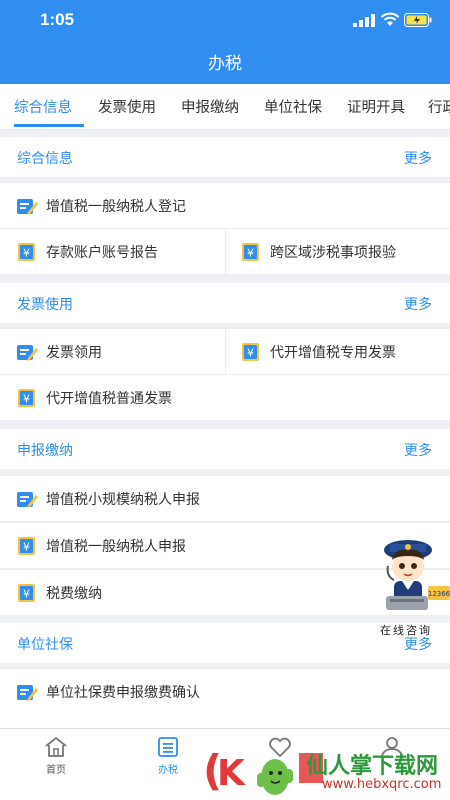  I want to click on category-tabs: 综合信息 发票使用 申报缴纳 单位社保 证明开具 行政, so click(225, 107).